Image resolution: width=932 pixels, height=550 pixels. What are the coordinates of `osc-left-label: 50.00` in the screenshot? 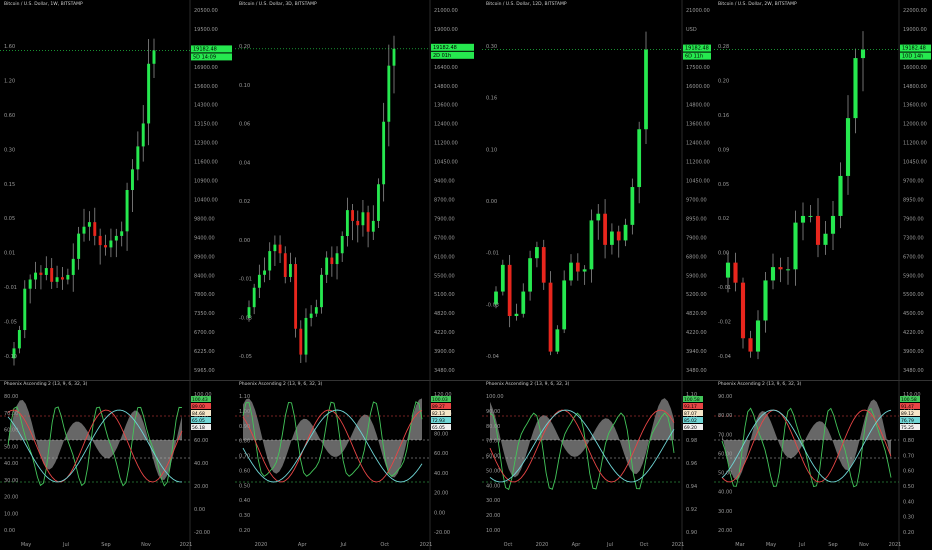 It's located at (493, 471).